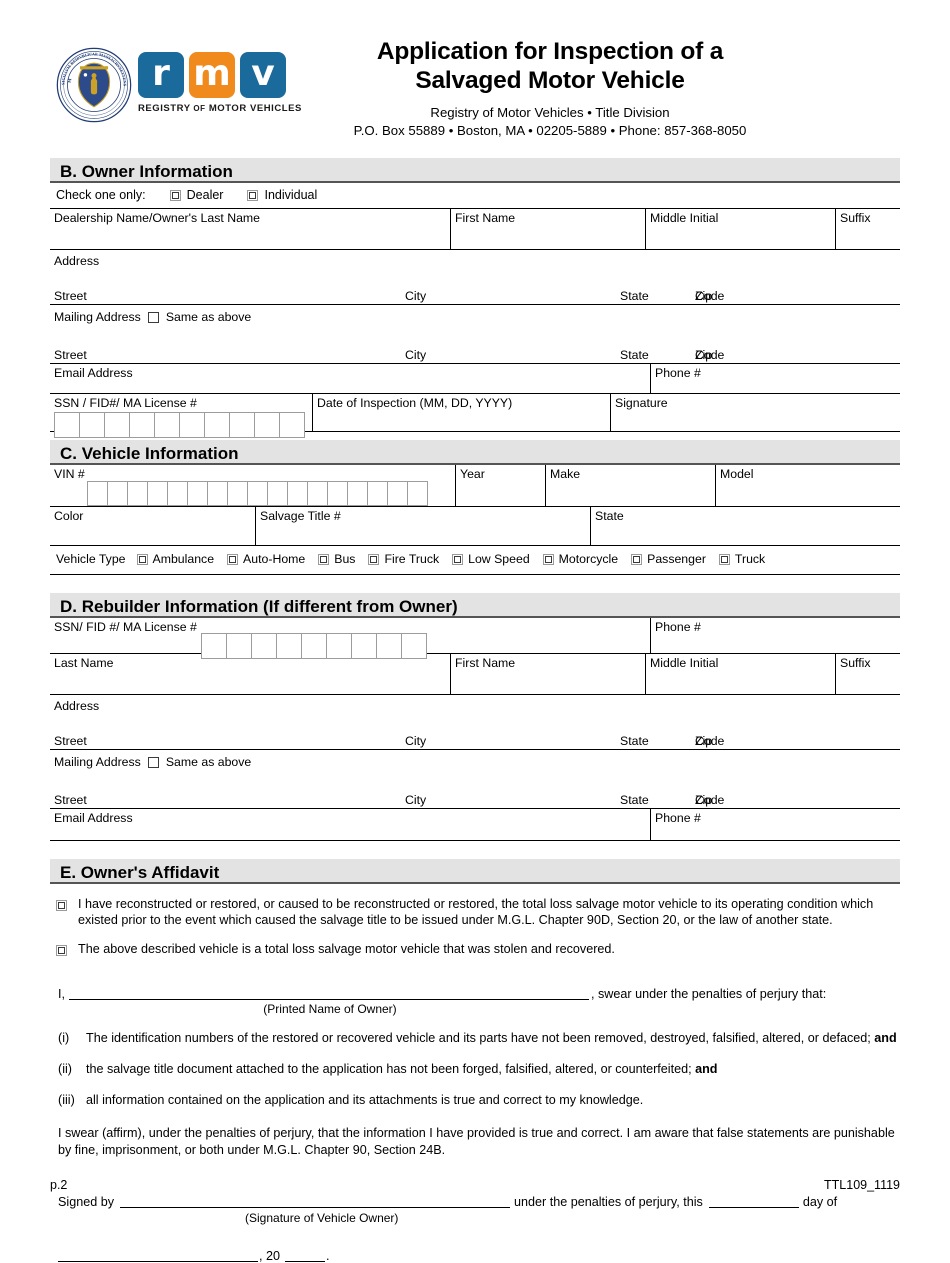  Describe the element at coordinates (547, 674) in the screenshot. I see `field-rebuilder-first-name: First Name` at that location.